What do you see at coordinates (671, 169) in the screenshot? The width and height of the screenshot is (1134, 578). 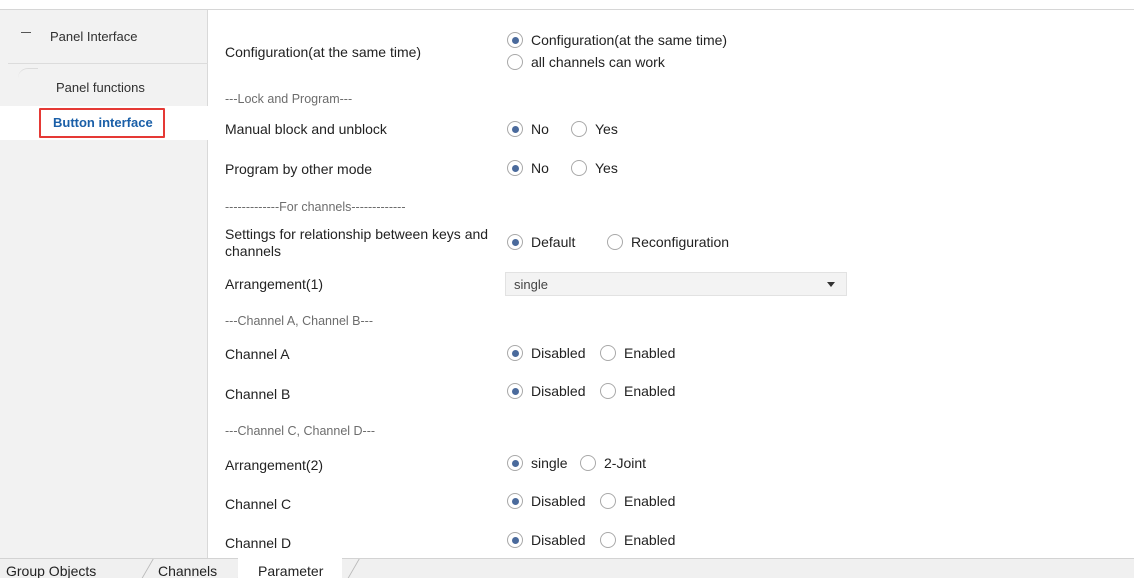 I see `param-row-program-other: Program by other mode No Yes` at bounding box center [671, 169].